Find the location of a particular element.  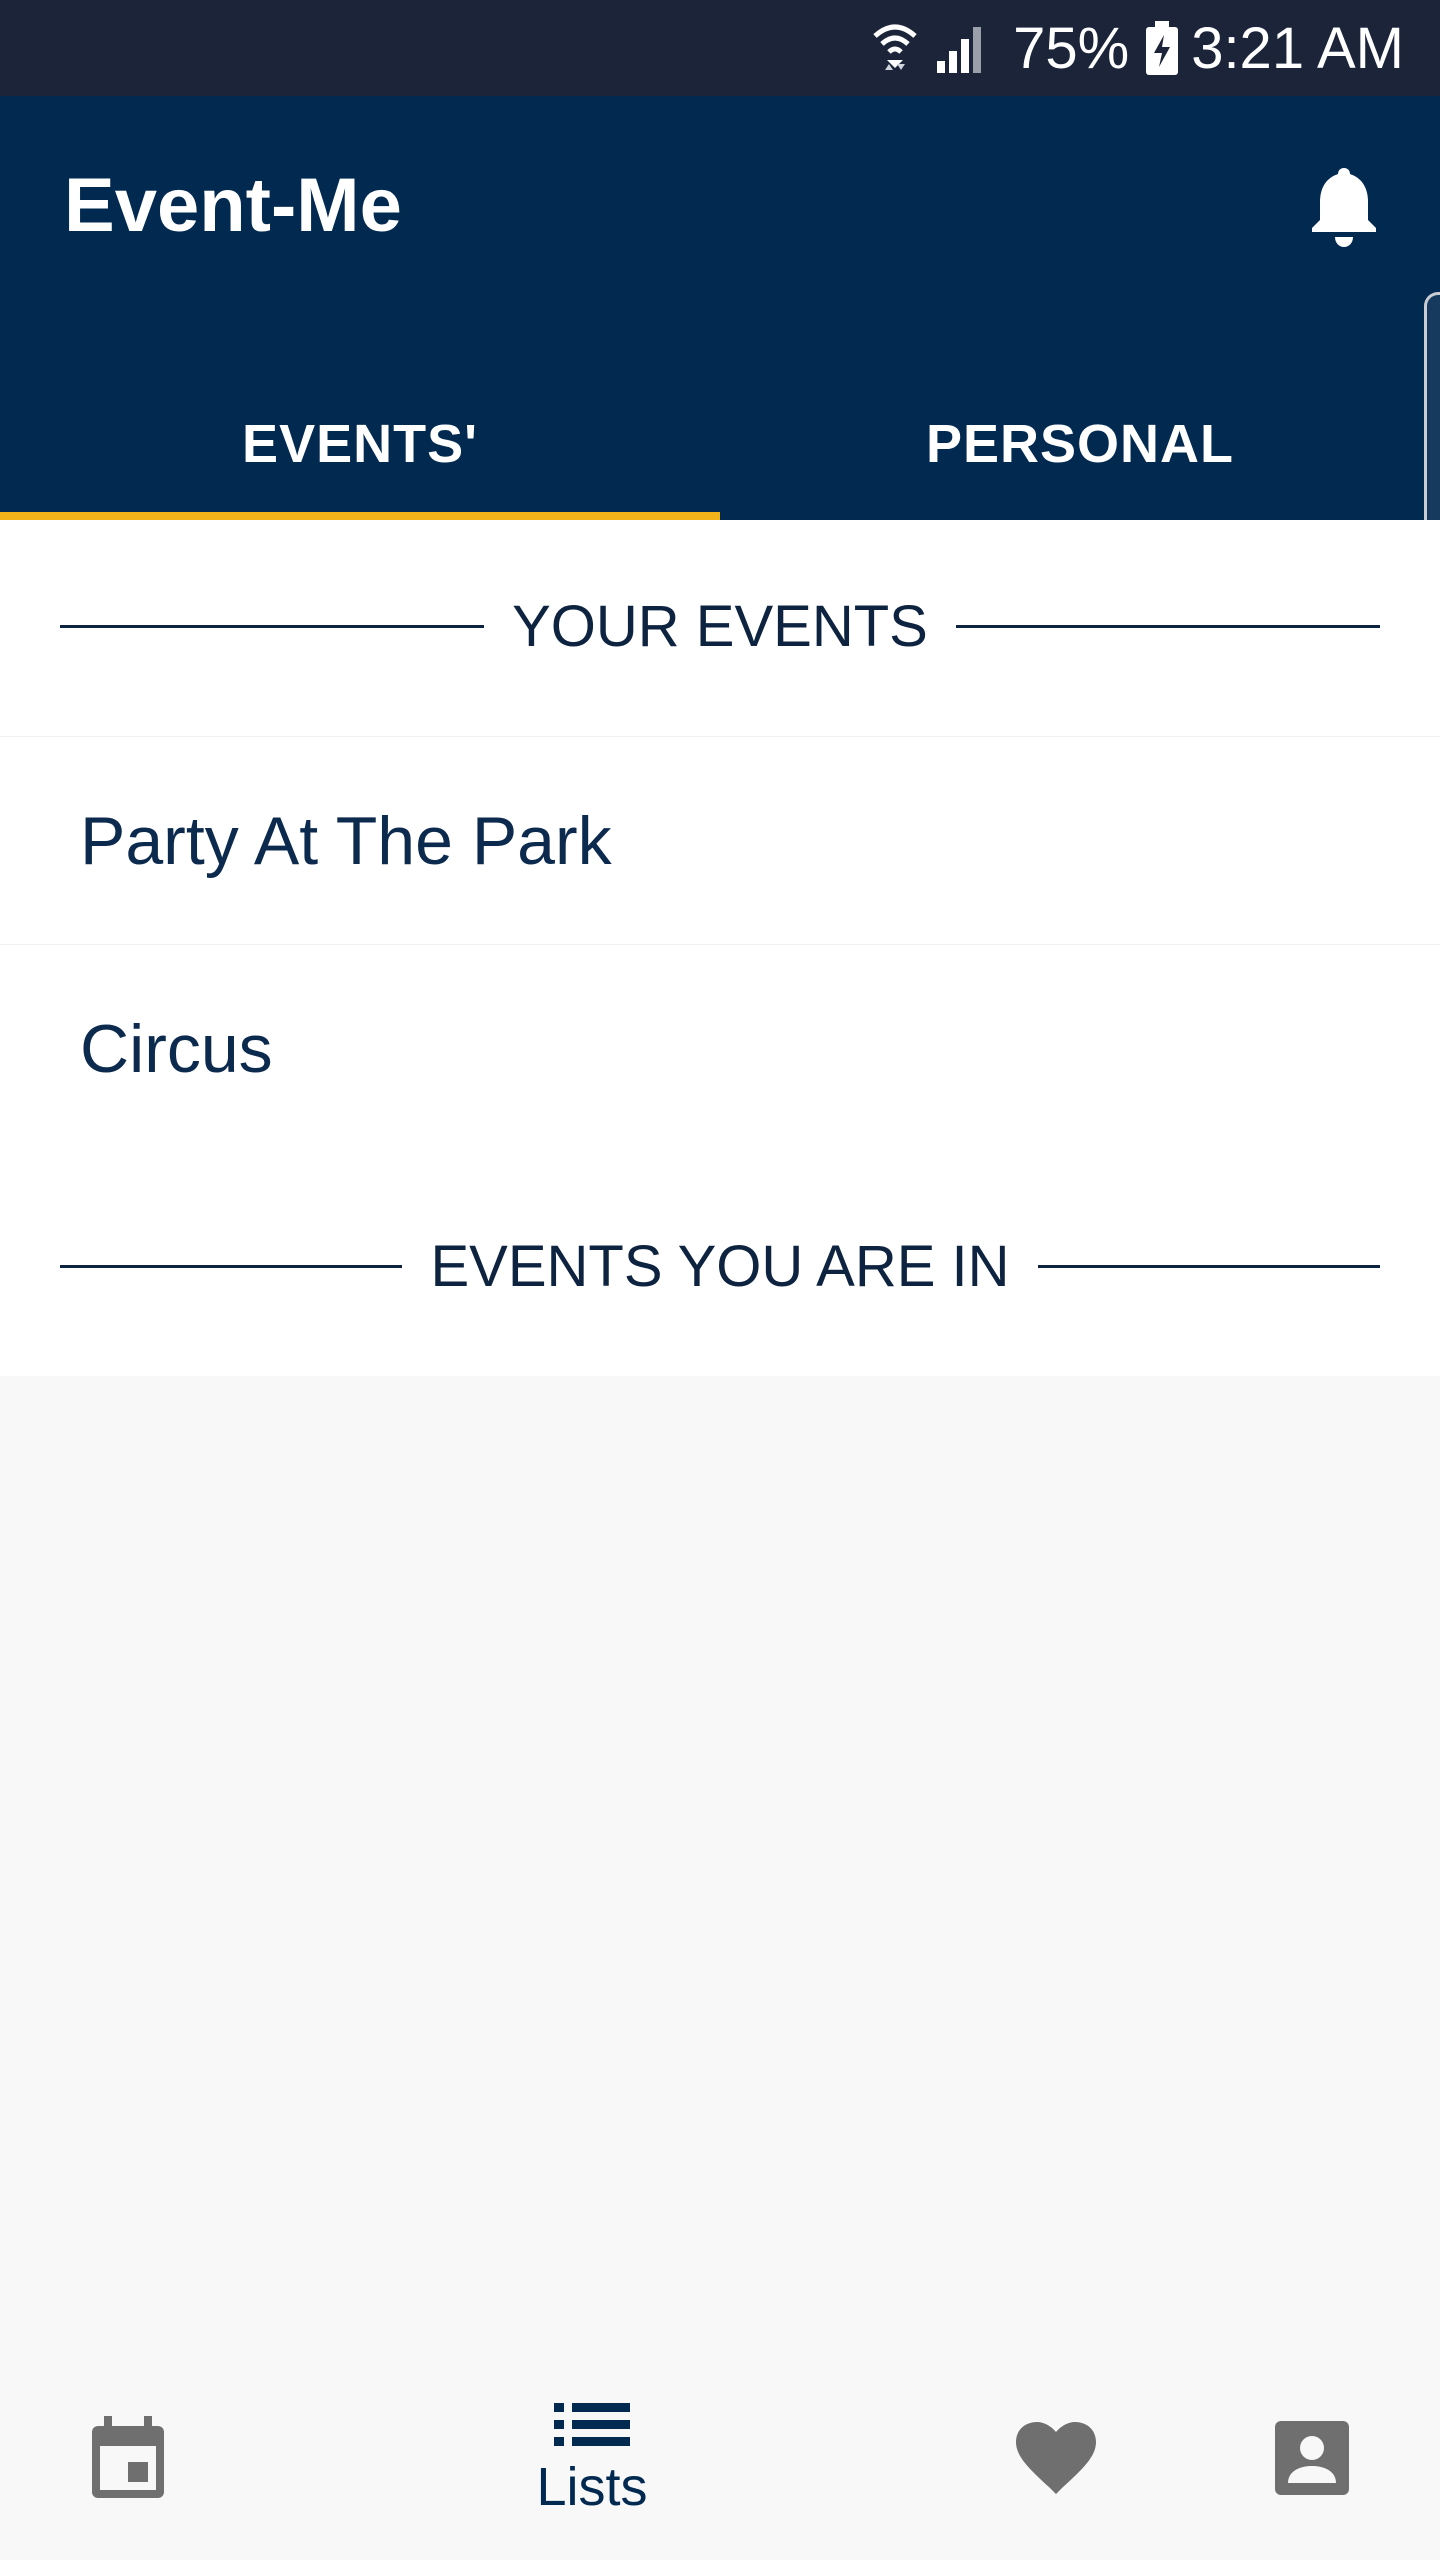

list-item: Circus is located at coordinates (720, 1048).